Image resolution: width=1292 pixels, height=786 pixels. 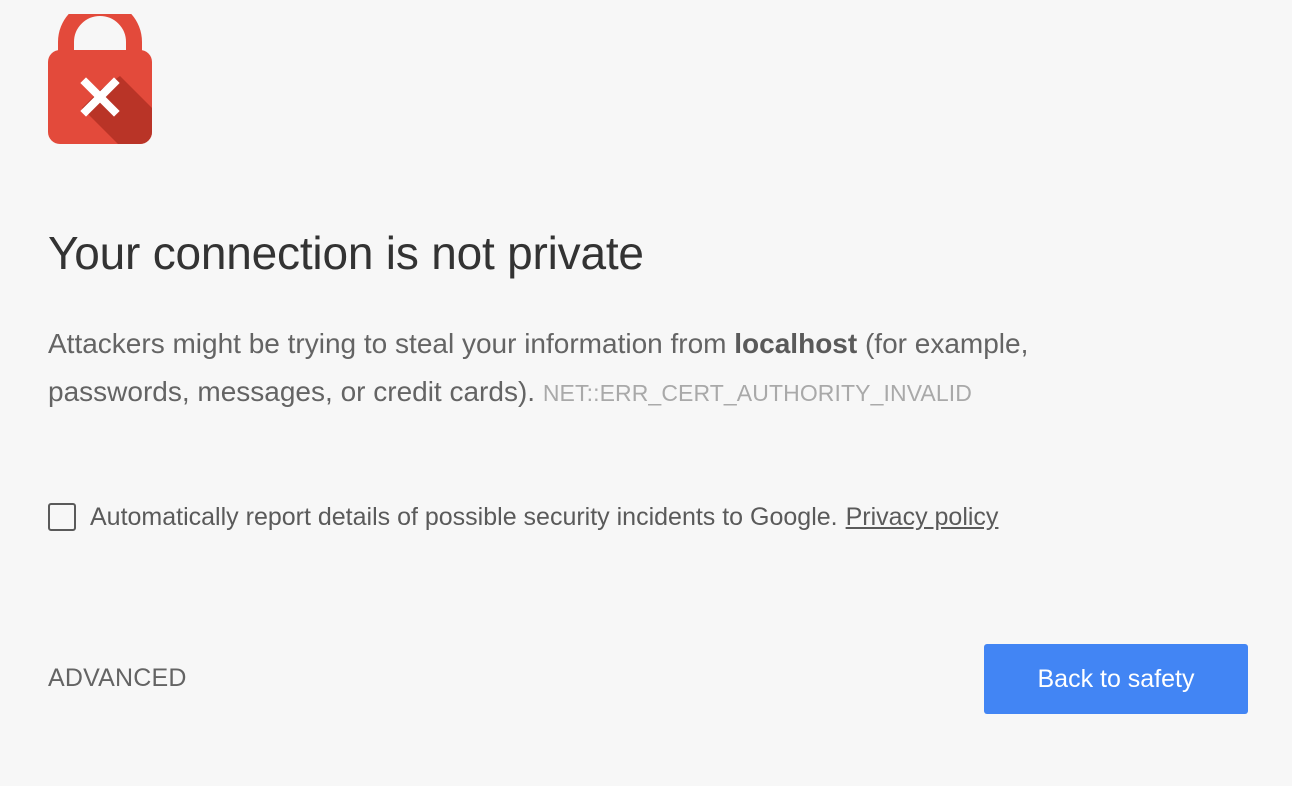 What do you see at coordinates (100, 73) in the screenshot?
I see `lock-error-icon` at bounding box center [100, 73].